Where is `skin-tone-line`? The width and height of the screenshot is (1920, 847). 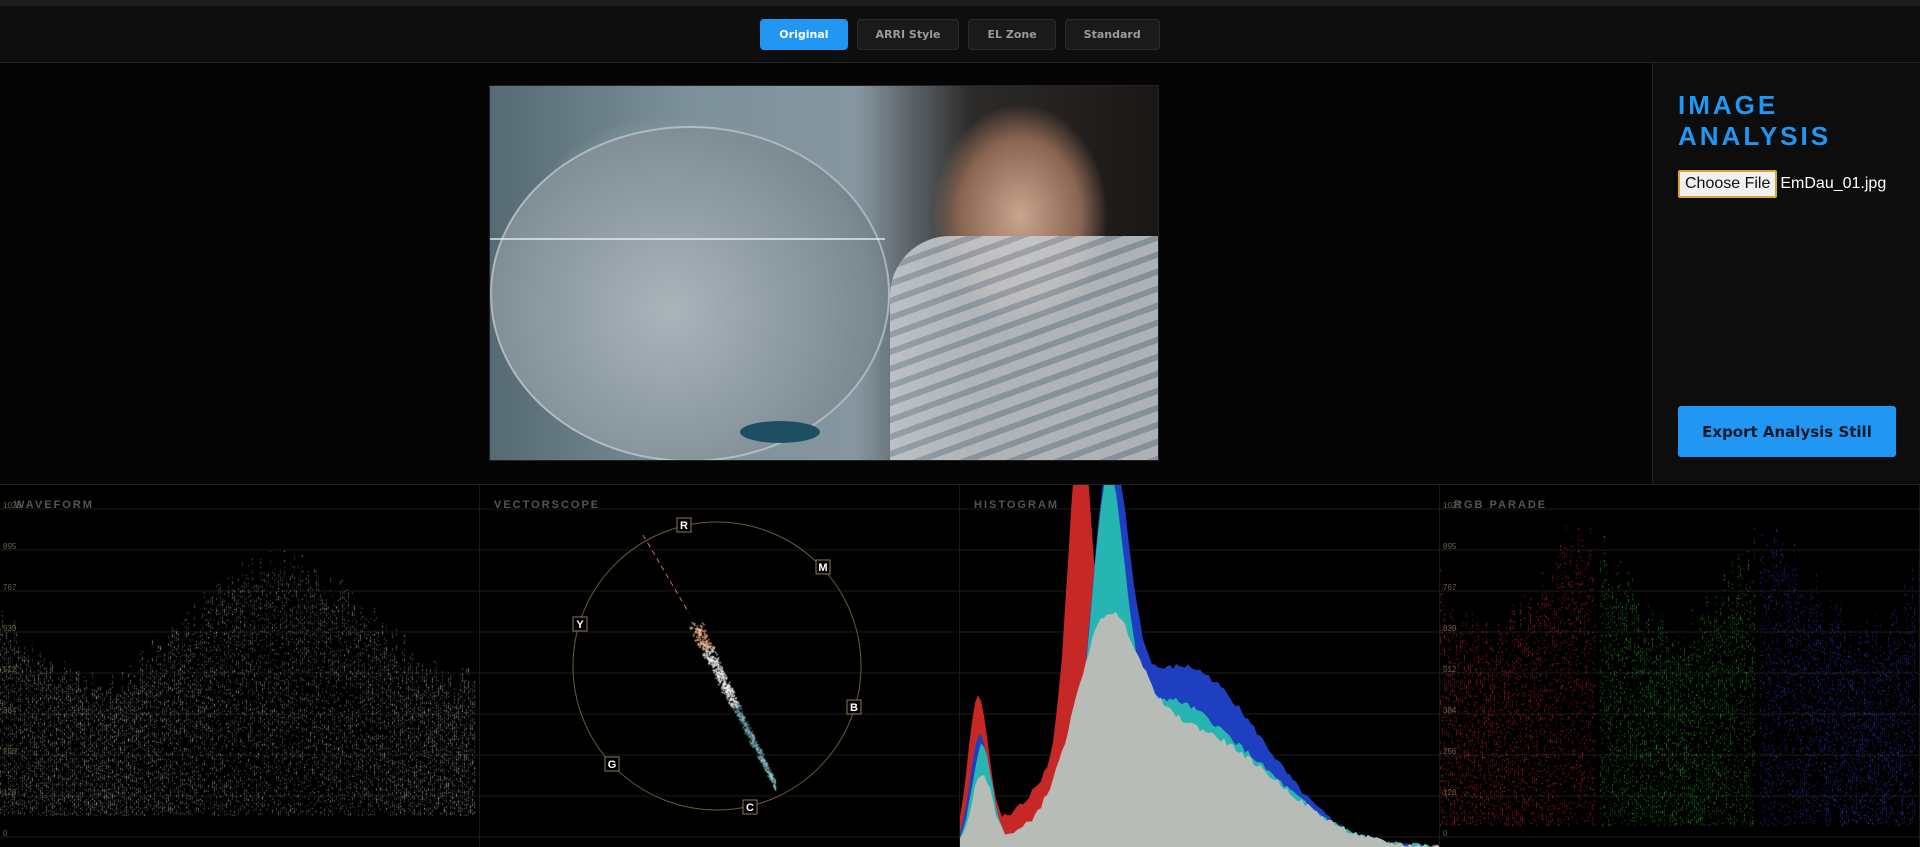 skin-tone-line is located at coordinates (666, 574).